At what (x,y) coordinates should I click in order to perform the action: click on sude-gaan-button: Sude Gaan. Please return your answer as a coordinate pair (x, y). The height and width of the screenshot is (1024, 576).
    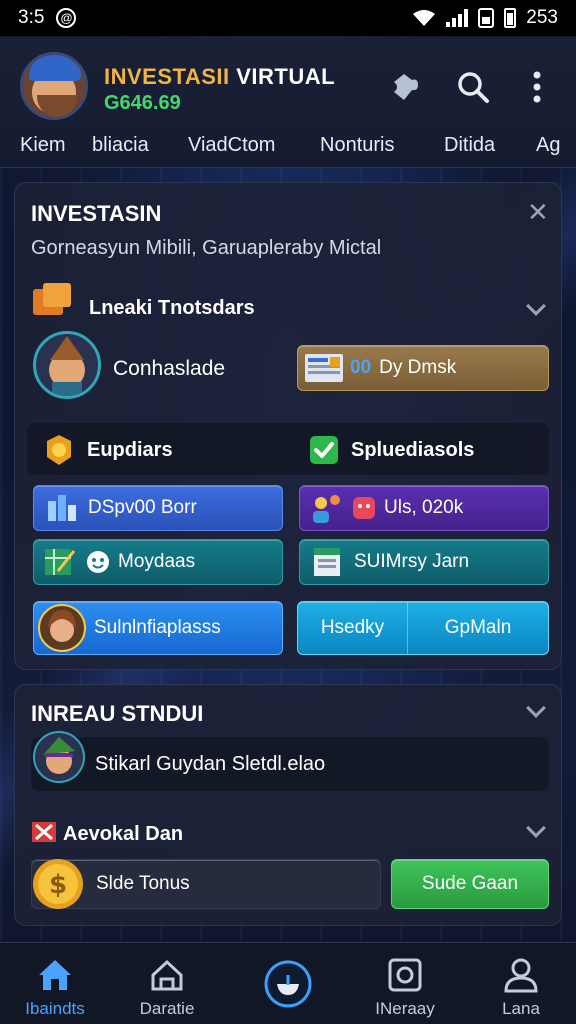
    Looking at the image, I should click on (470, 884).